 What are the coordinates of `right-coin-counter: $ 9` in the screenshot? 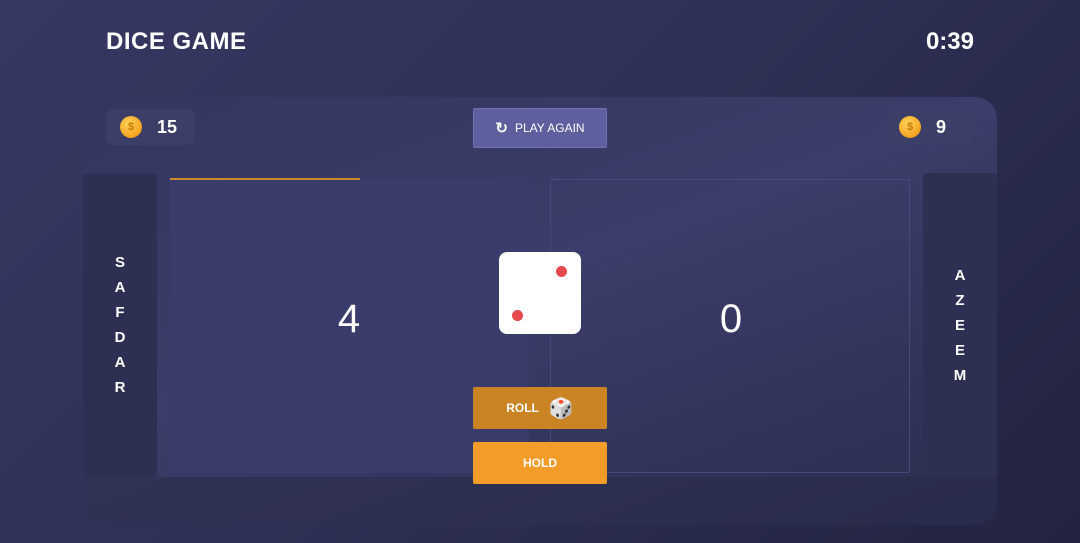 It's located at (929, 127).